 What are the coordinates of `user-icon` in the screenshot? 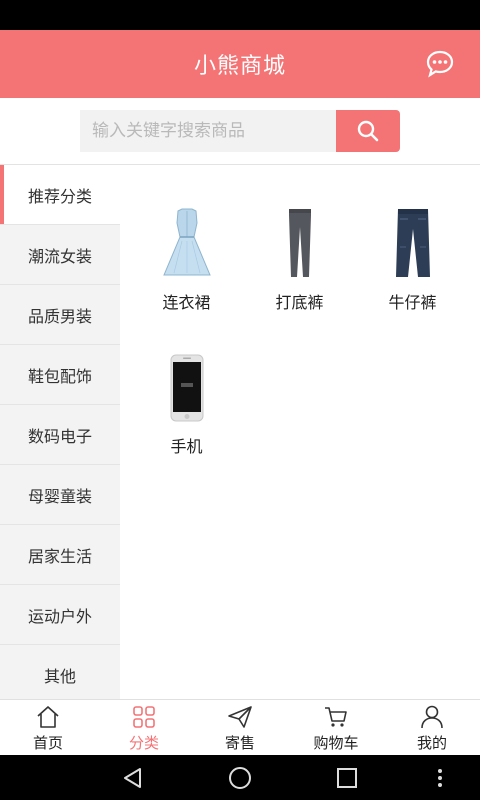 It's located at (432, 716).